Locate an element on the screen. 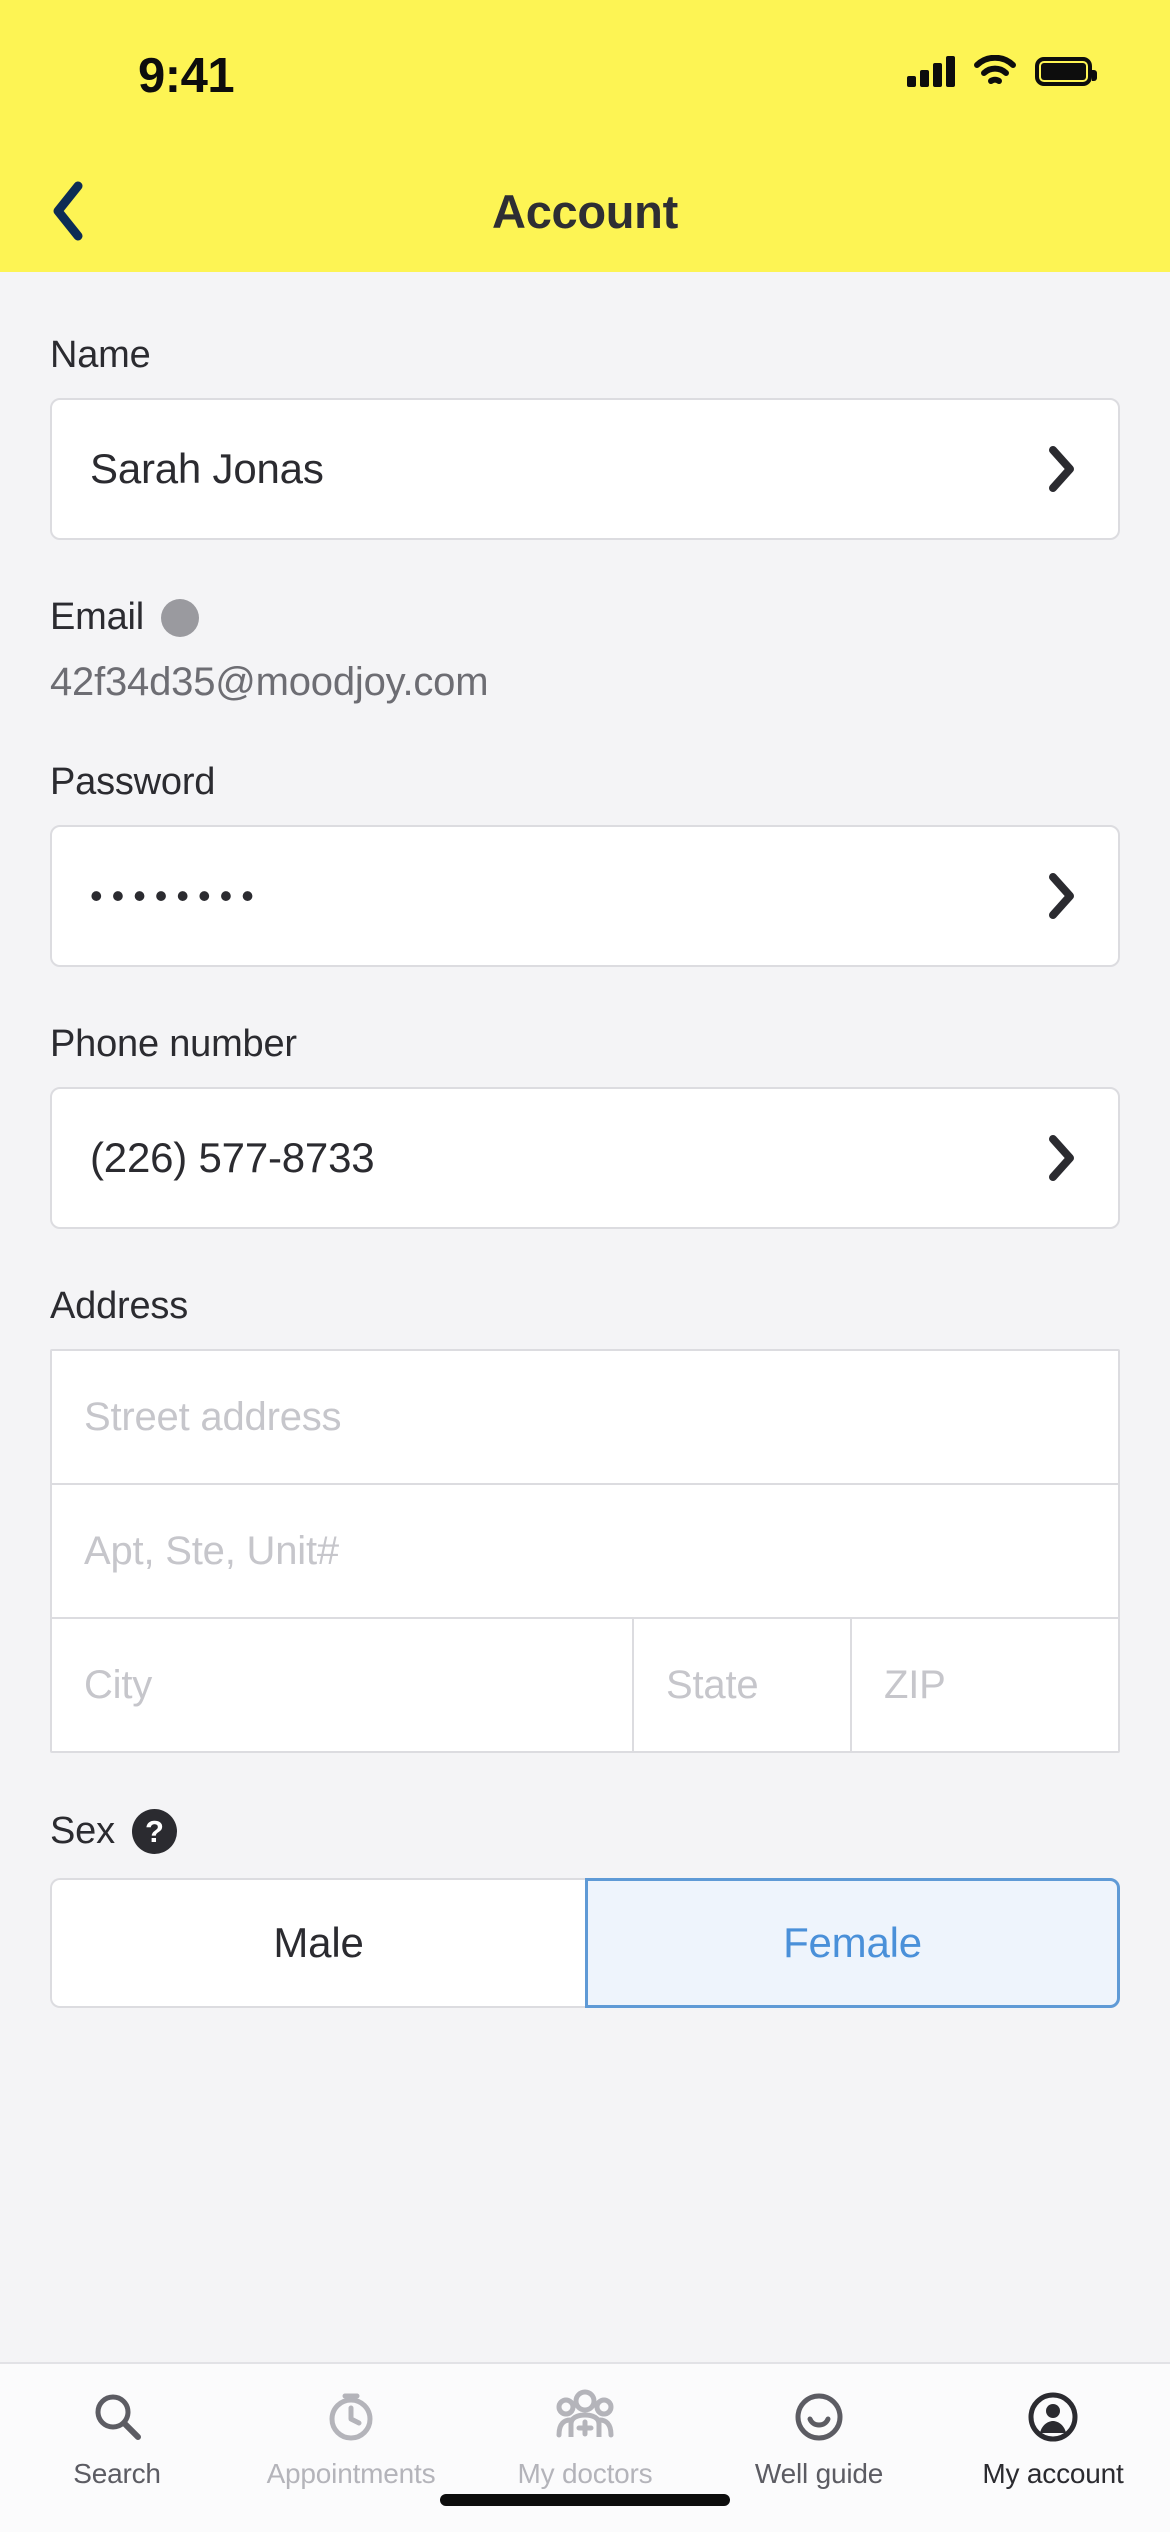  status-bar-time: 9:41 is located at coordinates (186, 76).